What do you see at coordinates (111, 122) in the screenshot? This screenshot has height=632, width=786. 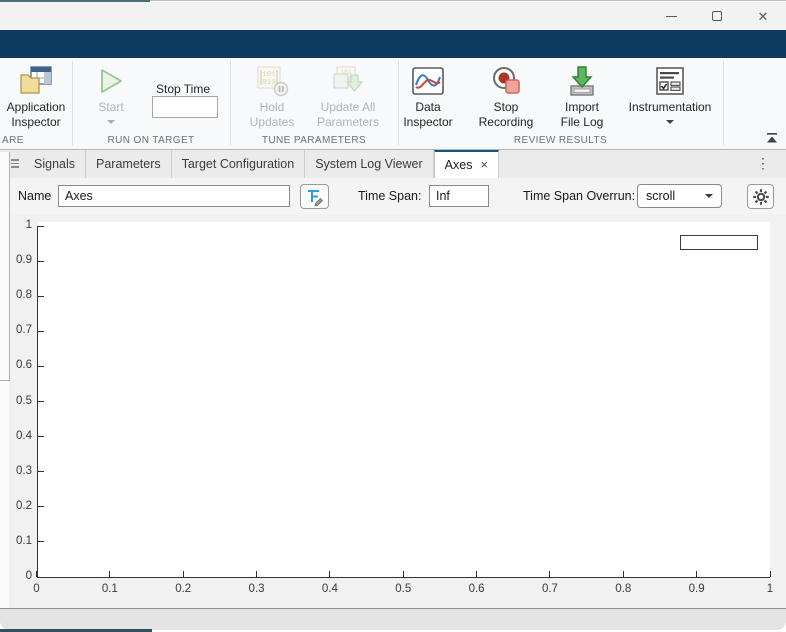 I see `start-dropdown-icon` at bounding box center [111, 122].